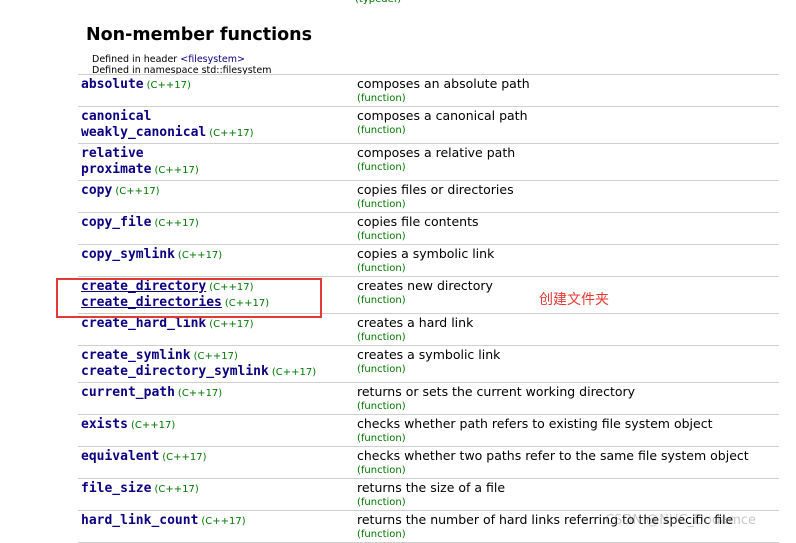 This screenshot has height=543, width=796. I want to click on function-name-line: equivalent (C++17), so click(217, 457).